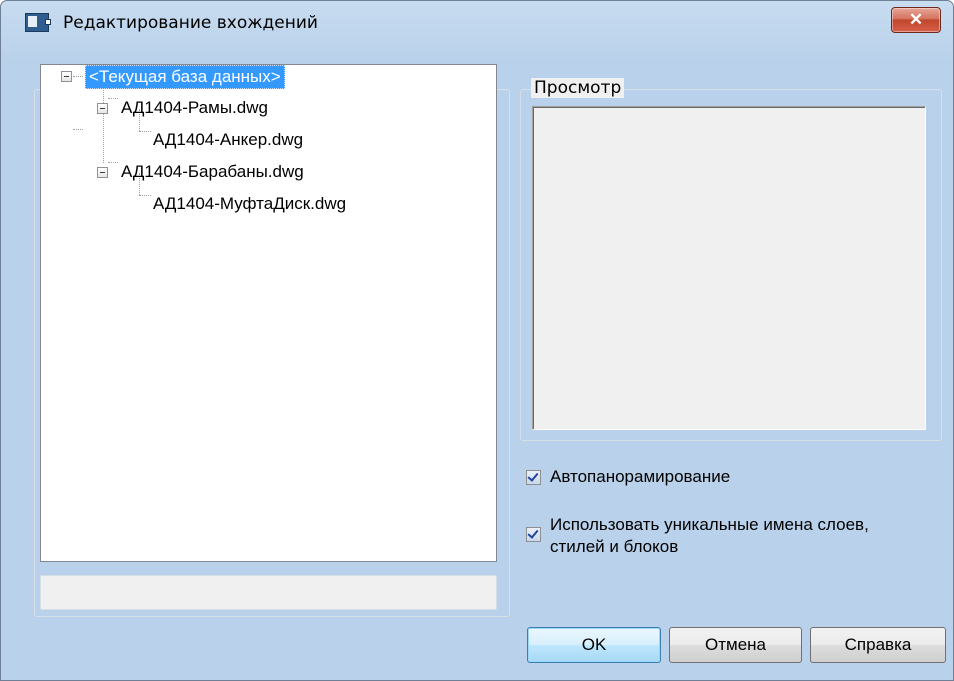 The width and height of the screenshot is (954, 681). What do you see at coordinates (878, 645) in the screenshot?
I see `help-button: Справка` at bounding box center [878, 645].